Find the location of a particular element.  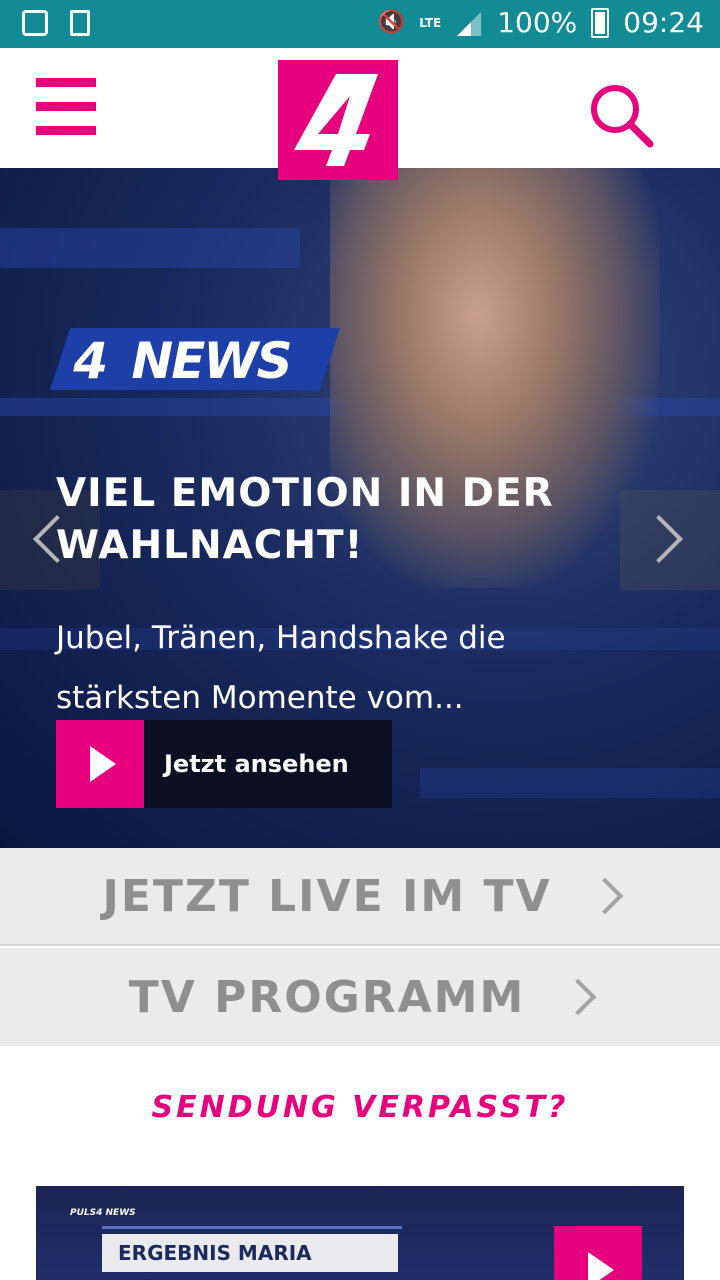

battery-icon is located at coordinates (600, 22).